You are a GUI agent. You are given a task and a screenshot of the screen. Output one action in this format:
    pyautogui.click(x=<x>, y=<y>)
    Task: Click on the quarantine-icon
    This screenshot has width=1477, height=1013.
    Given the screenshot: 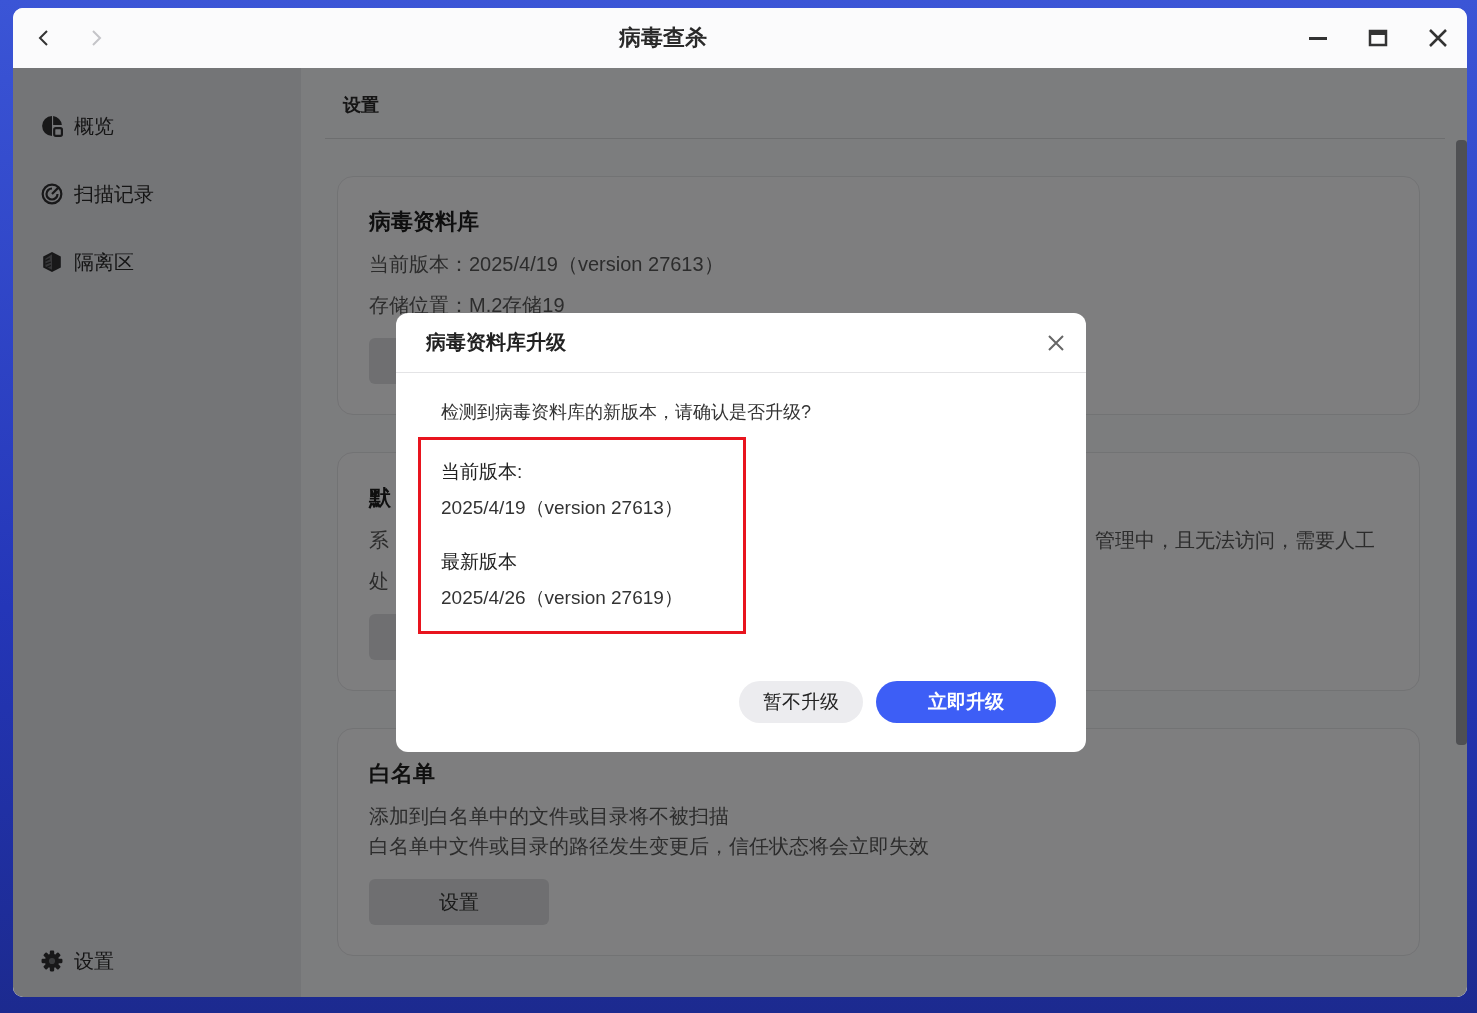 What is the action you would take?
    pyautogui.click(x=52, y=262)
    